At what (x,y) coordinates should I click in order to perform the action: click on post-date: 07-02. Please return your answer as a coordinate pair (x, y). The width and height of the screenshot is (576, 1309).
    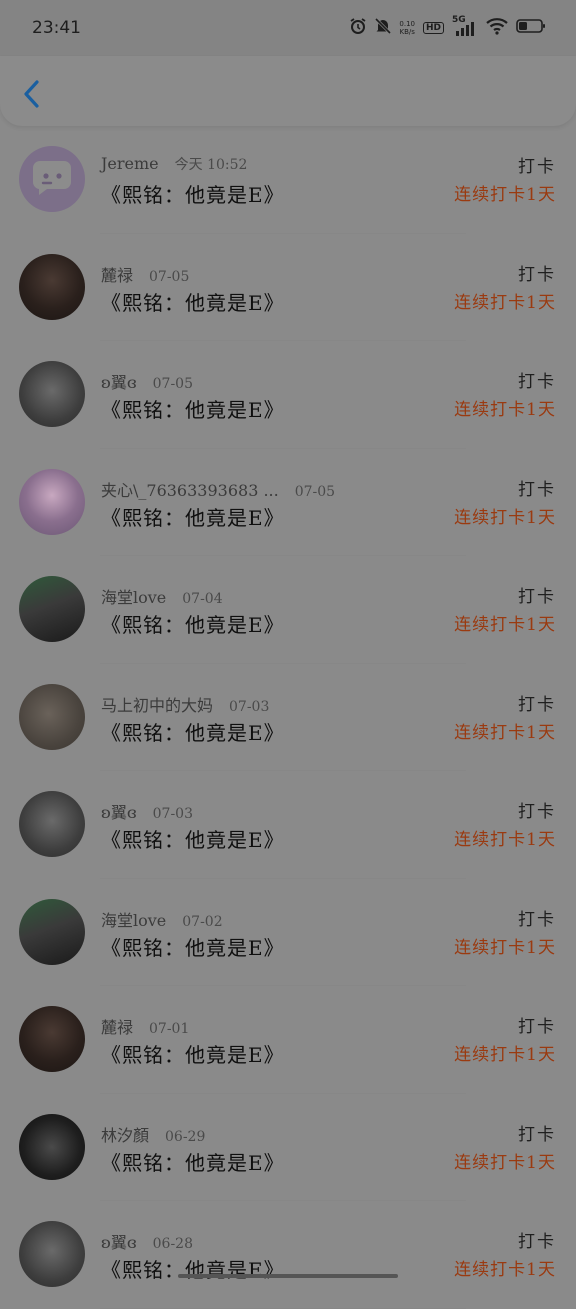
    Looking at the image, I should click on (202, 921).